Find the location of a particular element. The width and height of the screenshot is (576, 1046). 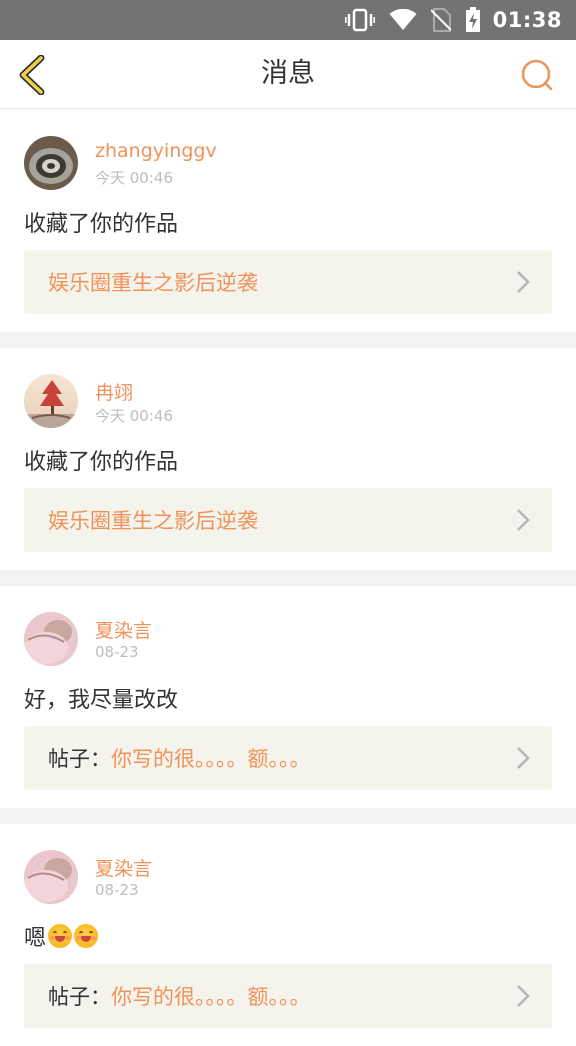

no-sim-icon is located at coordinates (440, 20).